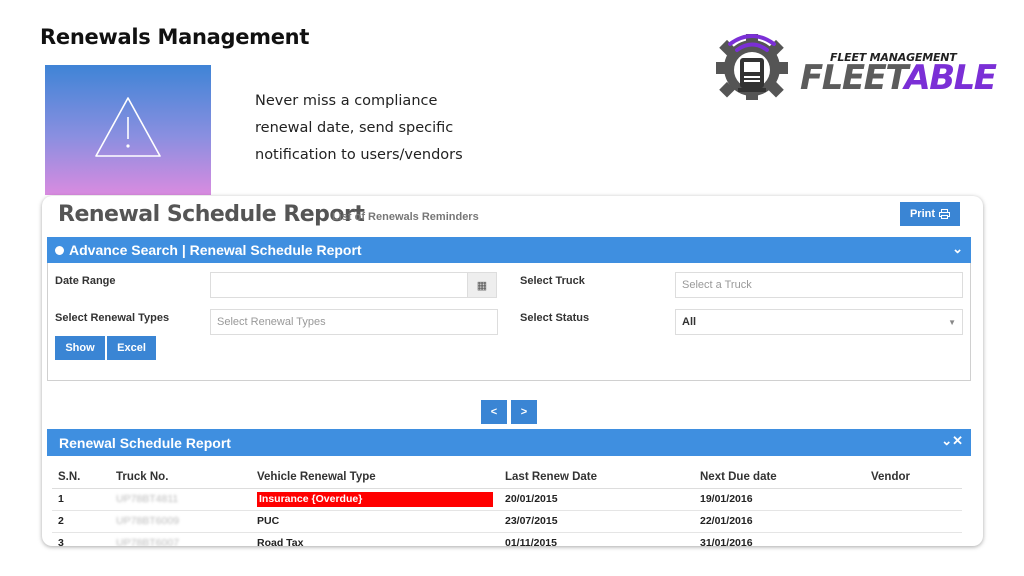  Describe the element at coordinates (819, 322) in the screenshot. I see `status-select: All ▼` at that location.